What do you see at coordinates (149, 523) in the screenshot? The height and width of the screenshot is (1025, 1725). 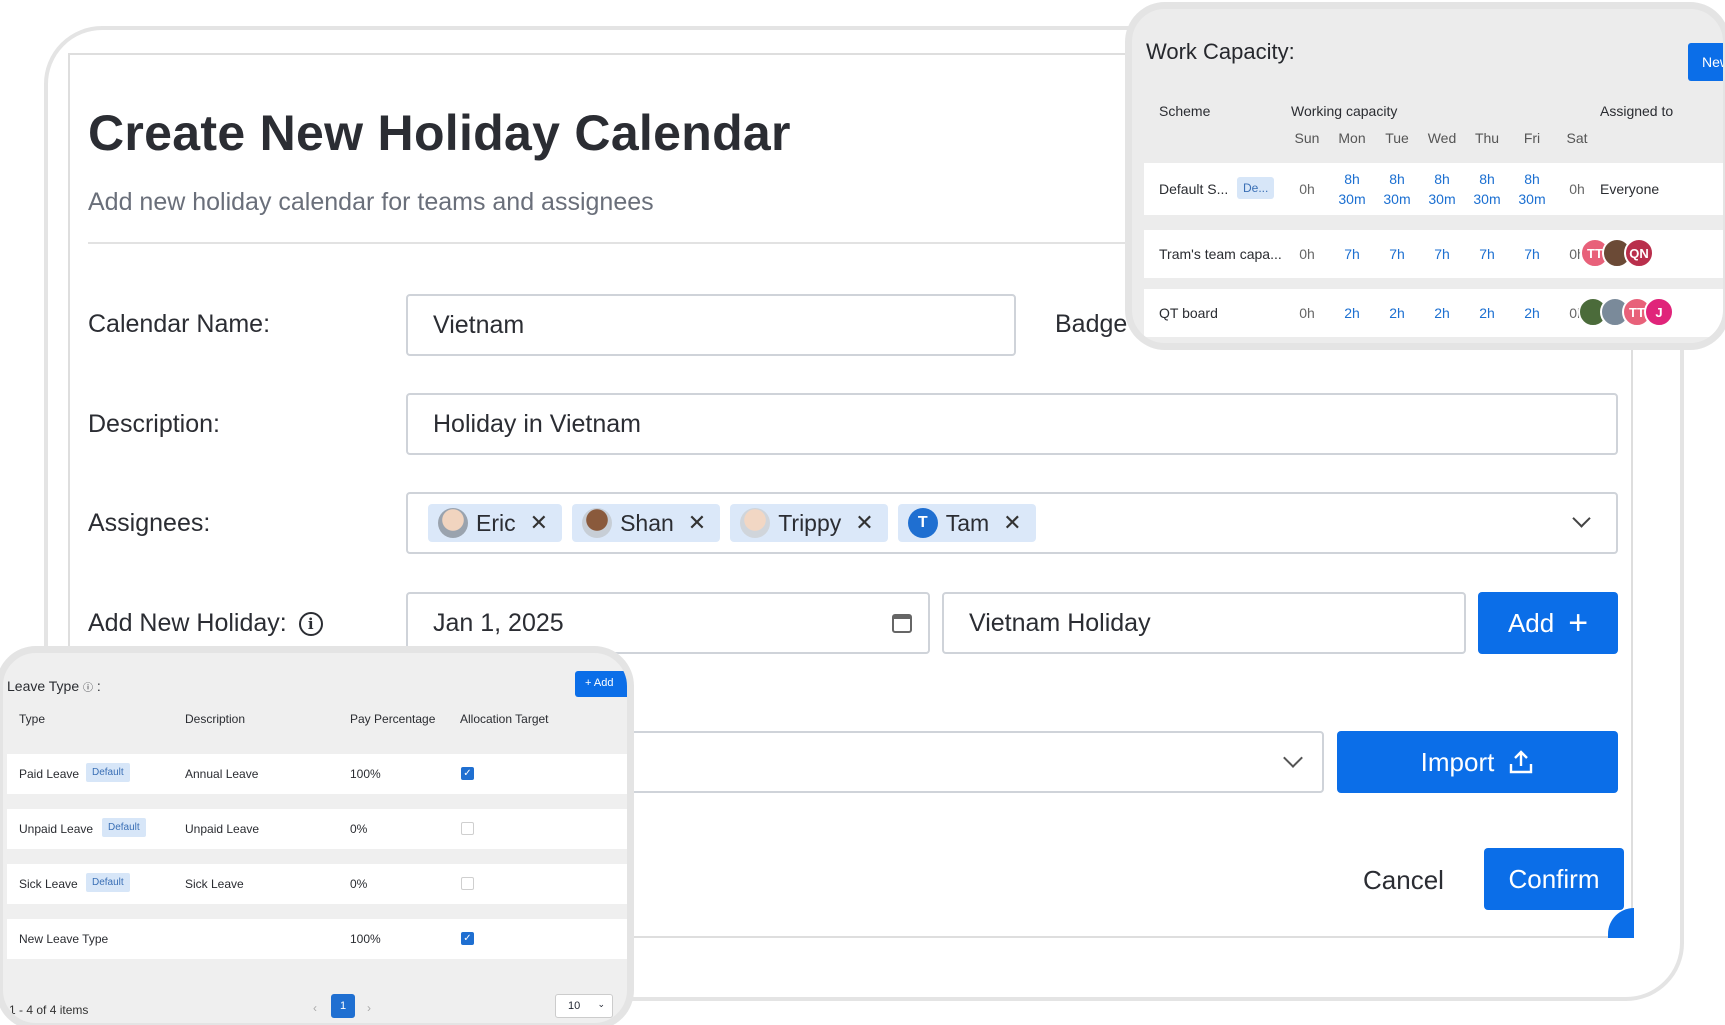 I see `assignees-label: Assignees:` at bounding box center [149, 523].